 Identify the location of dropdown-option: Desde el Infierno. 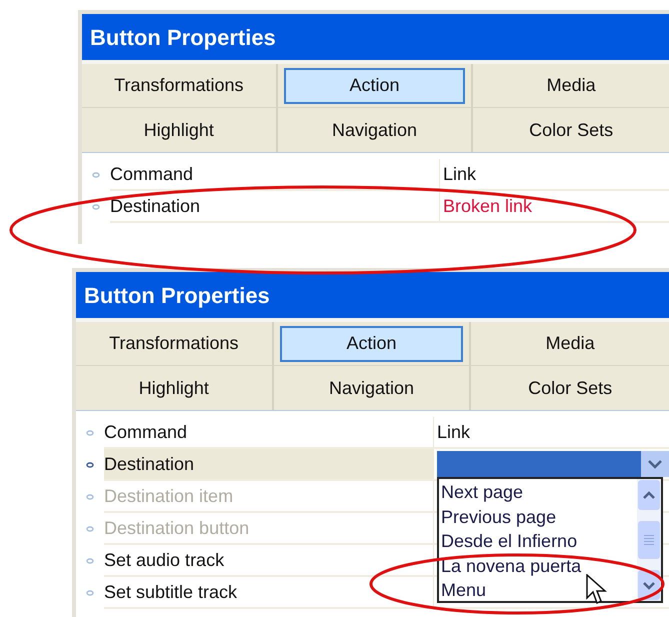
(539, 541).